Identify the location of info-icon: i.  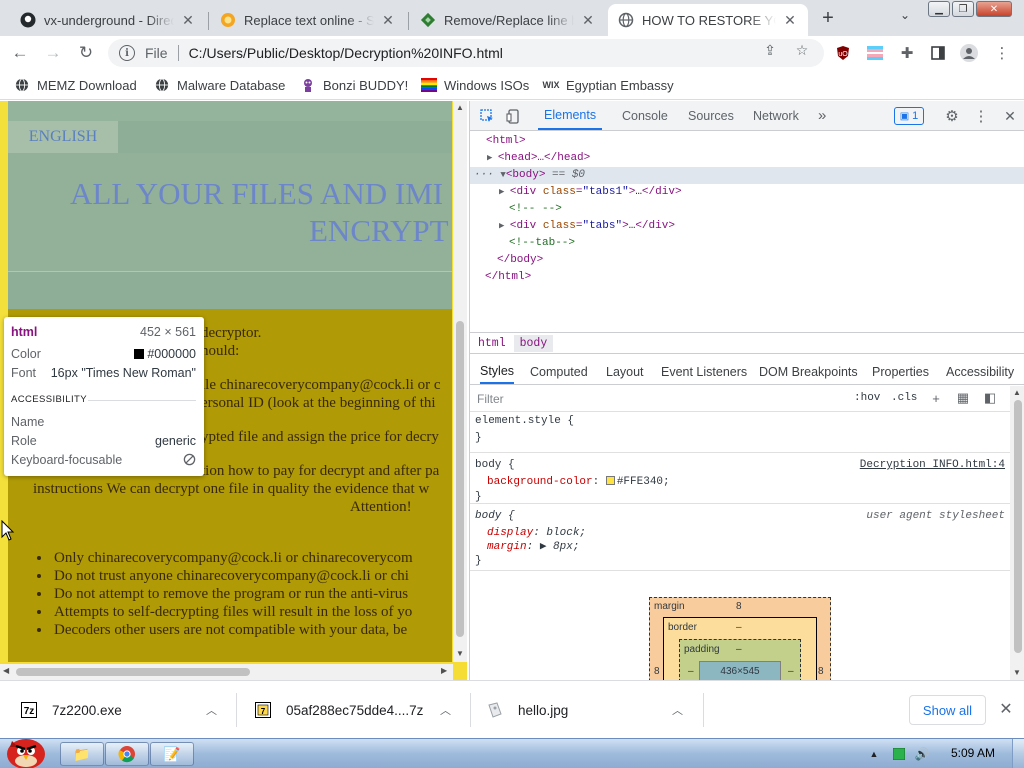
(127, 53).